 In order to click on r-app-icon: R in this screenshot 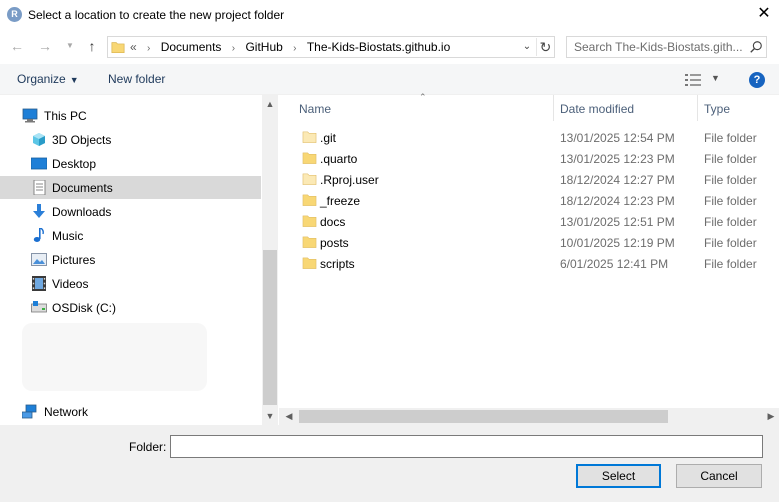, I will do `click(14, 14)`.